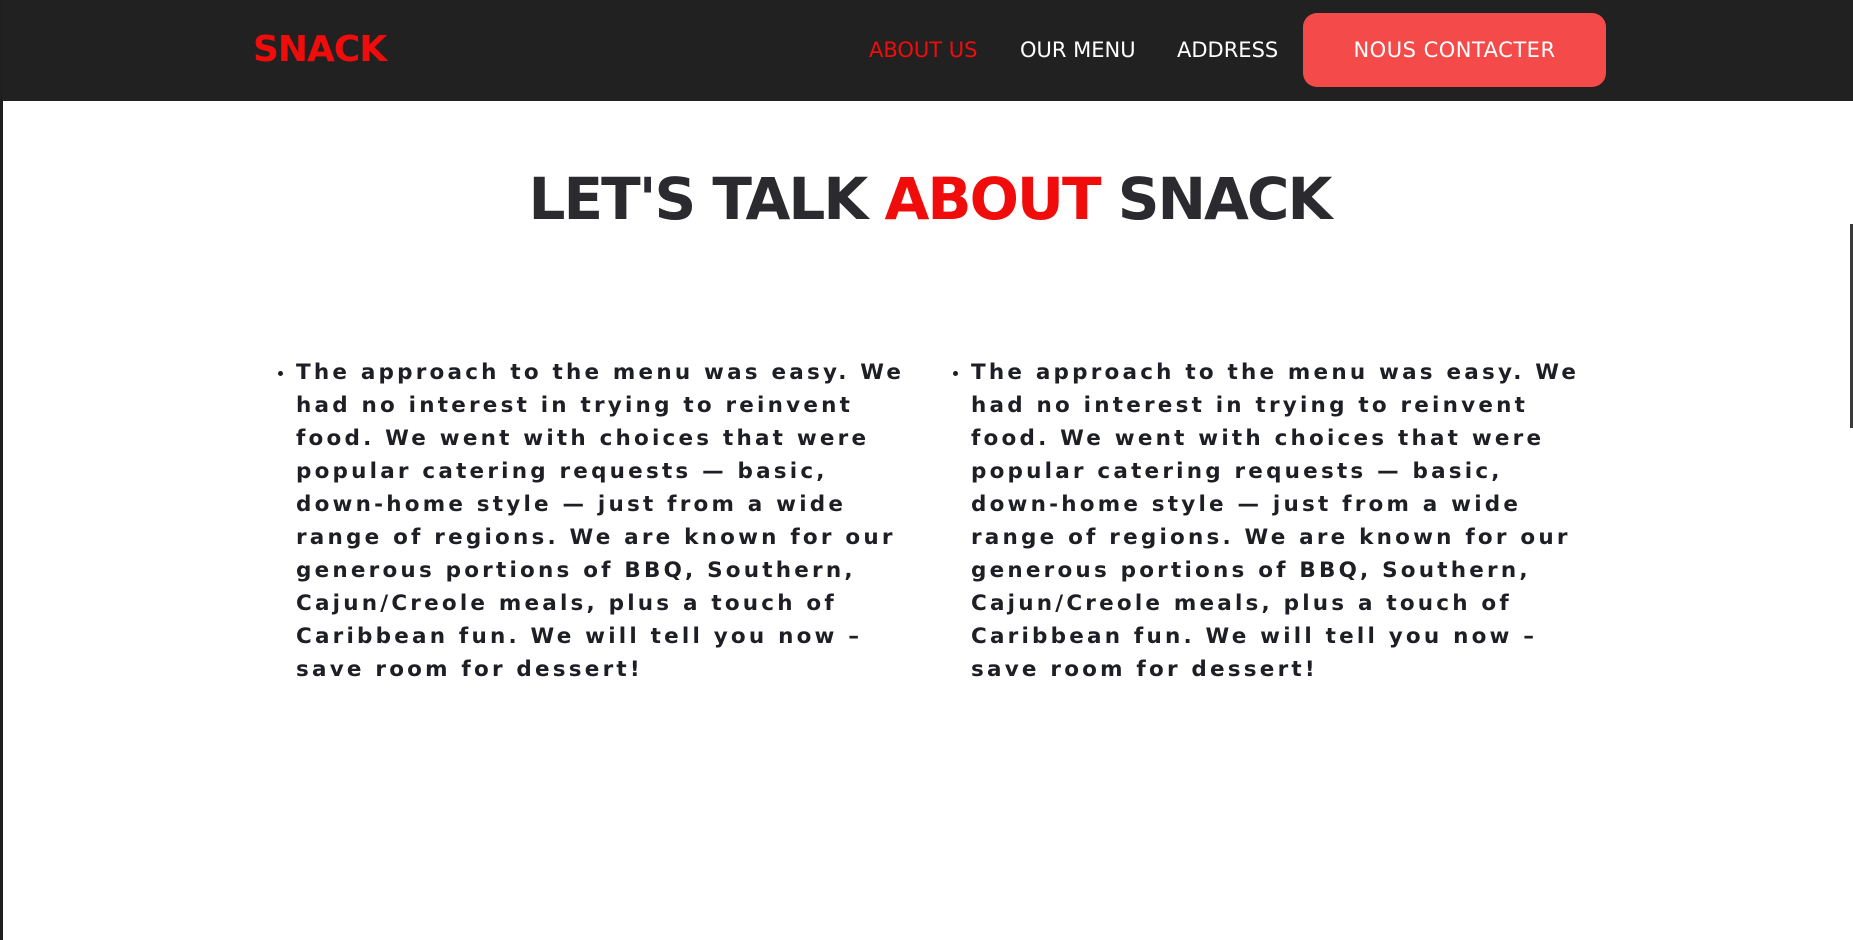 The width and height of the screenshot is (1853, 940). What do you see at coordinates (923, 50) in the screenshot?
I see `nav-link-about-us: ABOUT US` at bounding box center [923, 50].